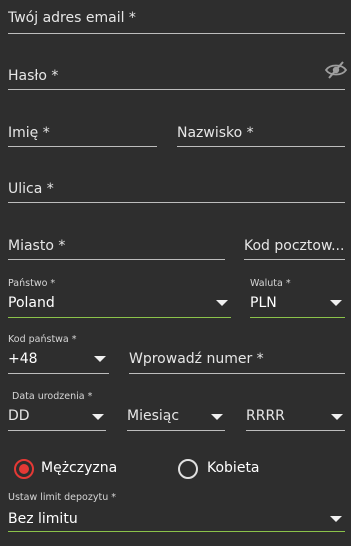  Describe the element at coordinates (263, 303) in the screenshot. I see `currency-value: PLN` at that location.